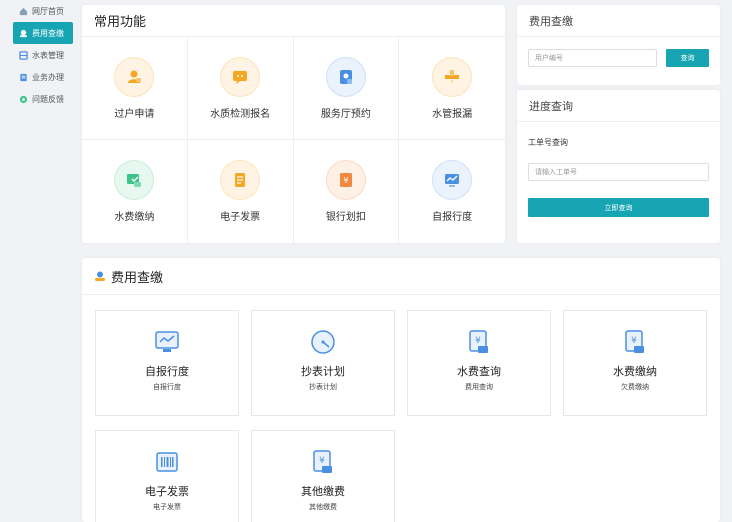 This screenshot has height=522, width=732. What do you see at coordinates (23, 33) in the screenshot?
I see `fee-icon` at bounding box center [23, 33].